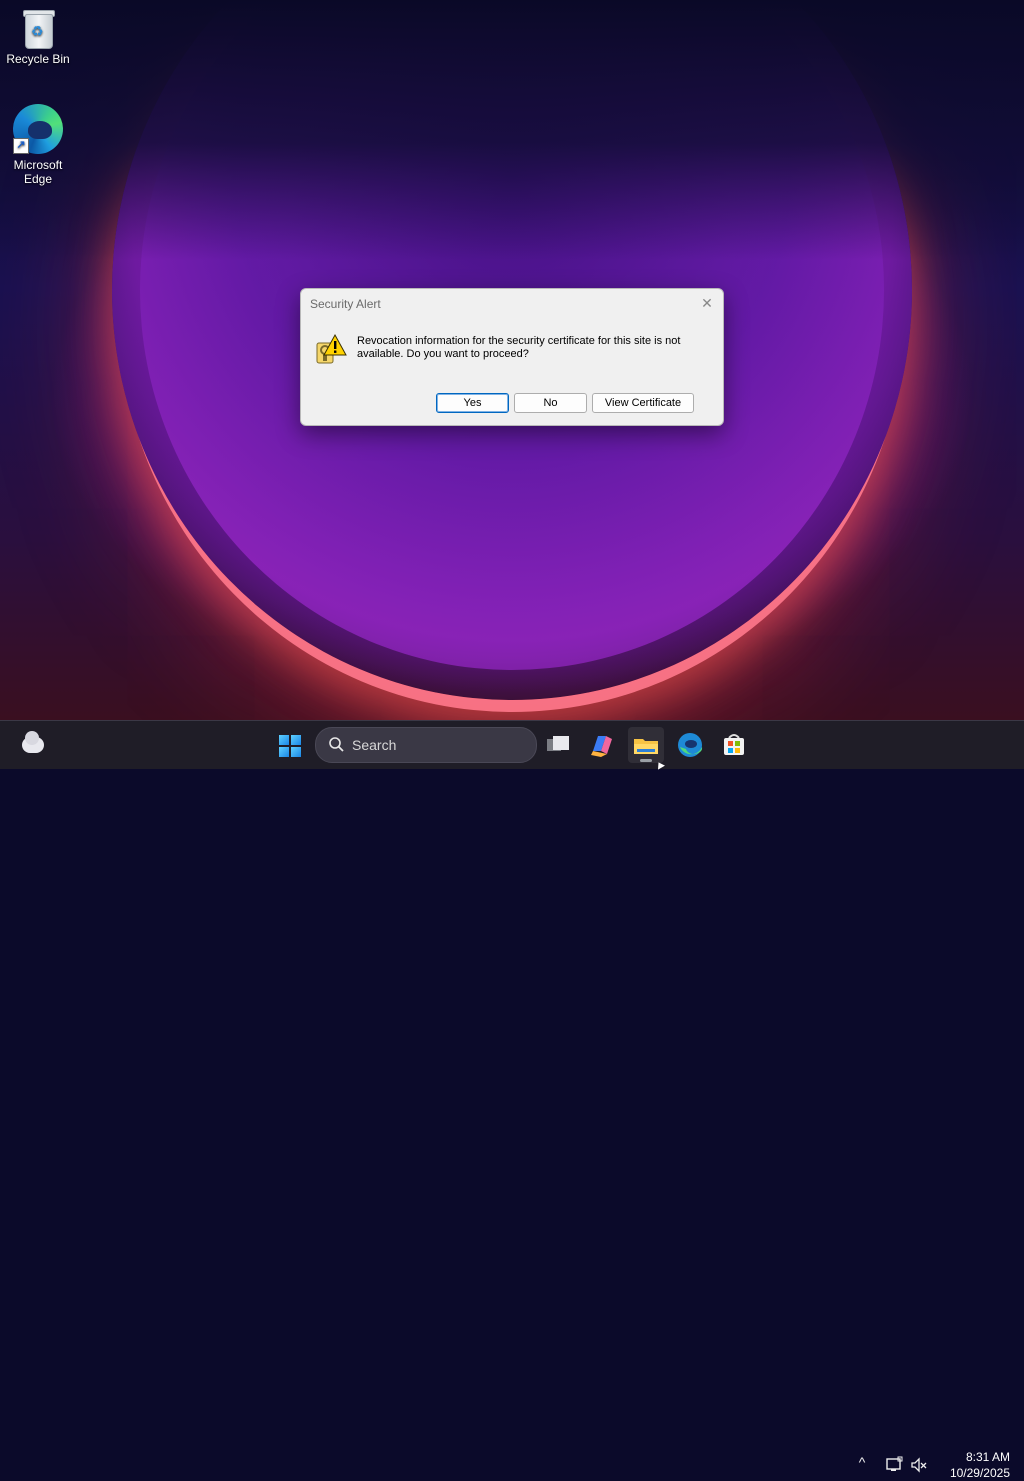 This screenshot has width=1024, height=1481. What do you see at coordinates (894, 1465) in the screenshot?
I see `network-icon` at bounding box center [894, 1465].